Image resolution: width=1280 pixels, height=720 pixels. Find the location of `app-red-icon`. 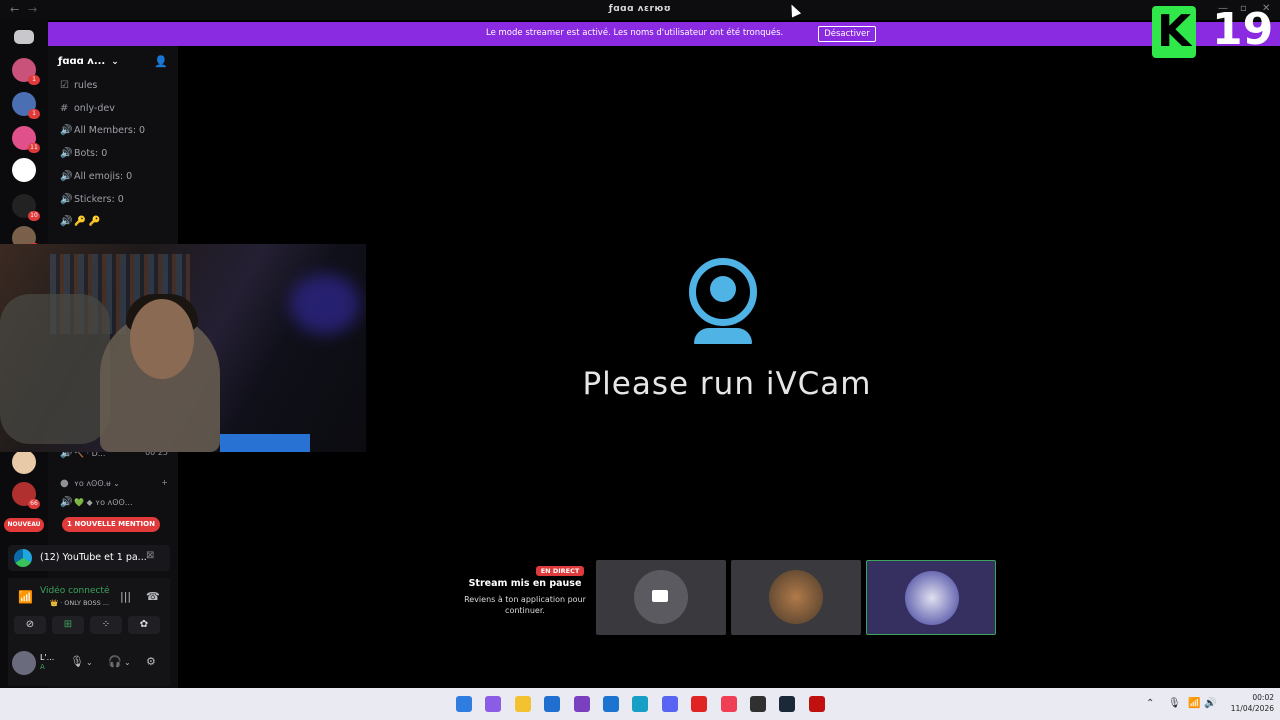

app-red-icon is located at coordinates (699, 704).